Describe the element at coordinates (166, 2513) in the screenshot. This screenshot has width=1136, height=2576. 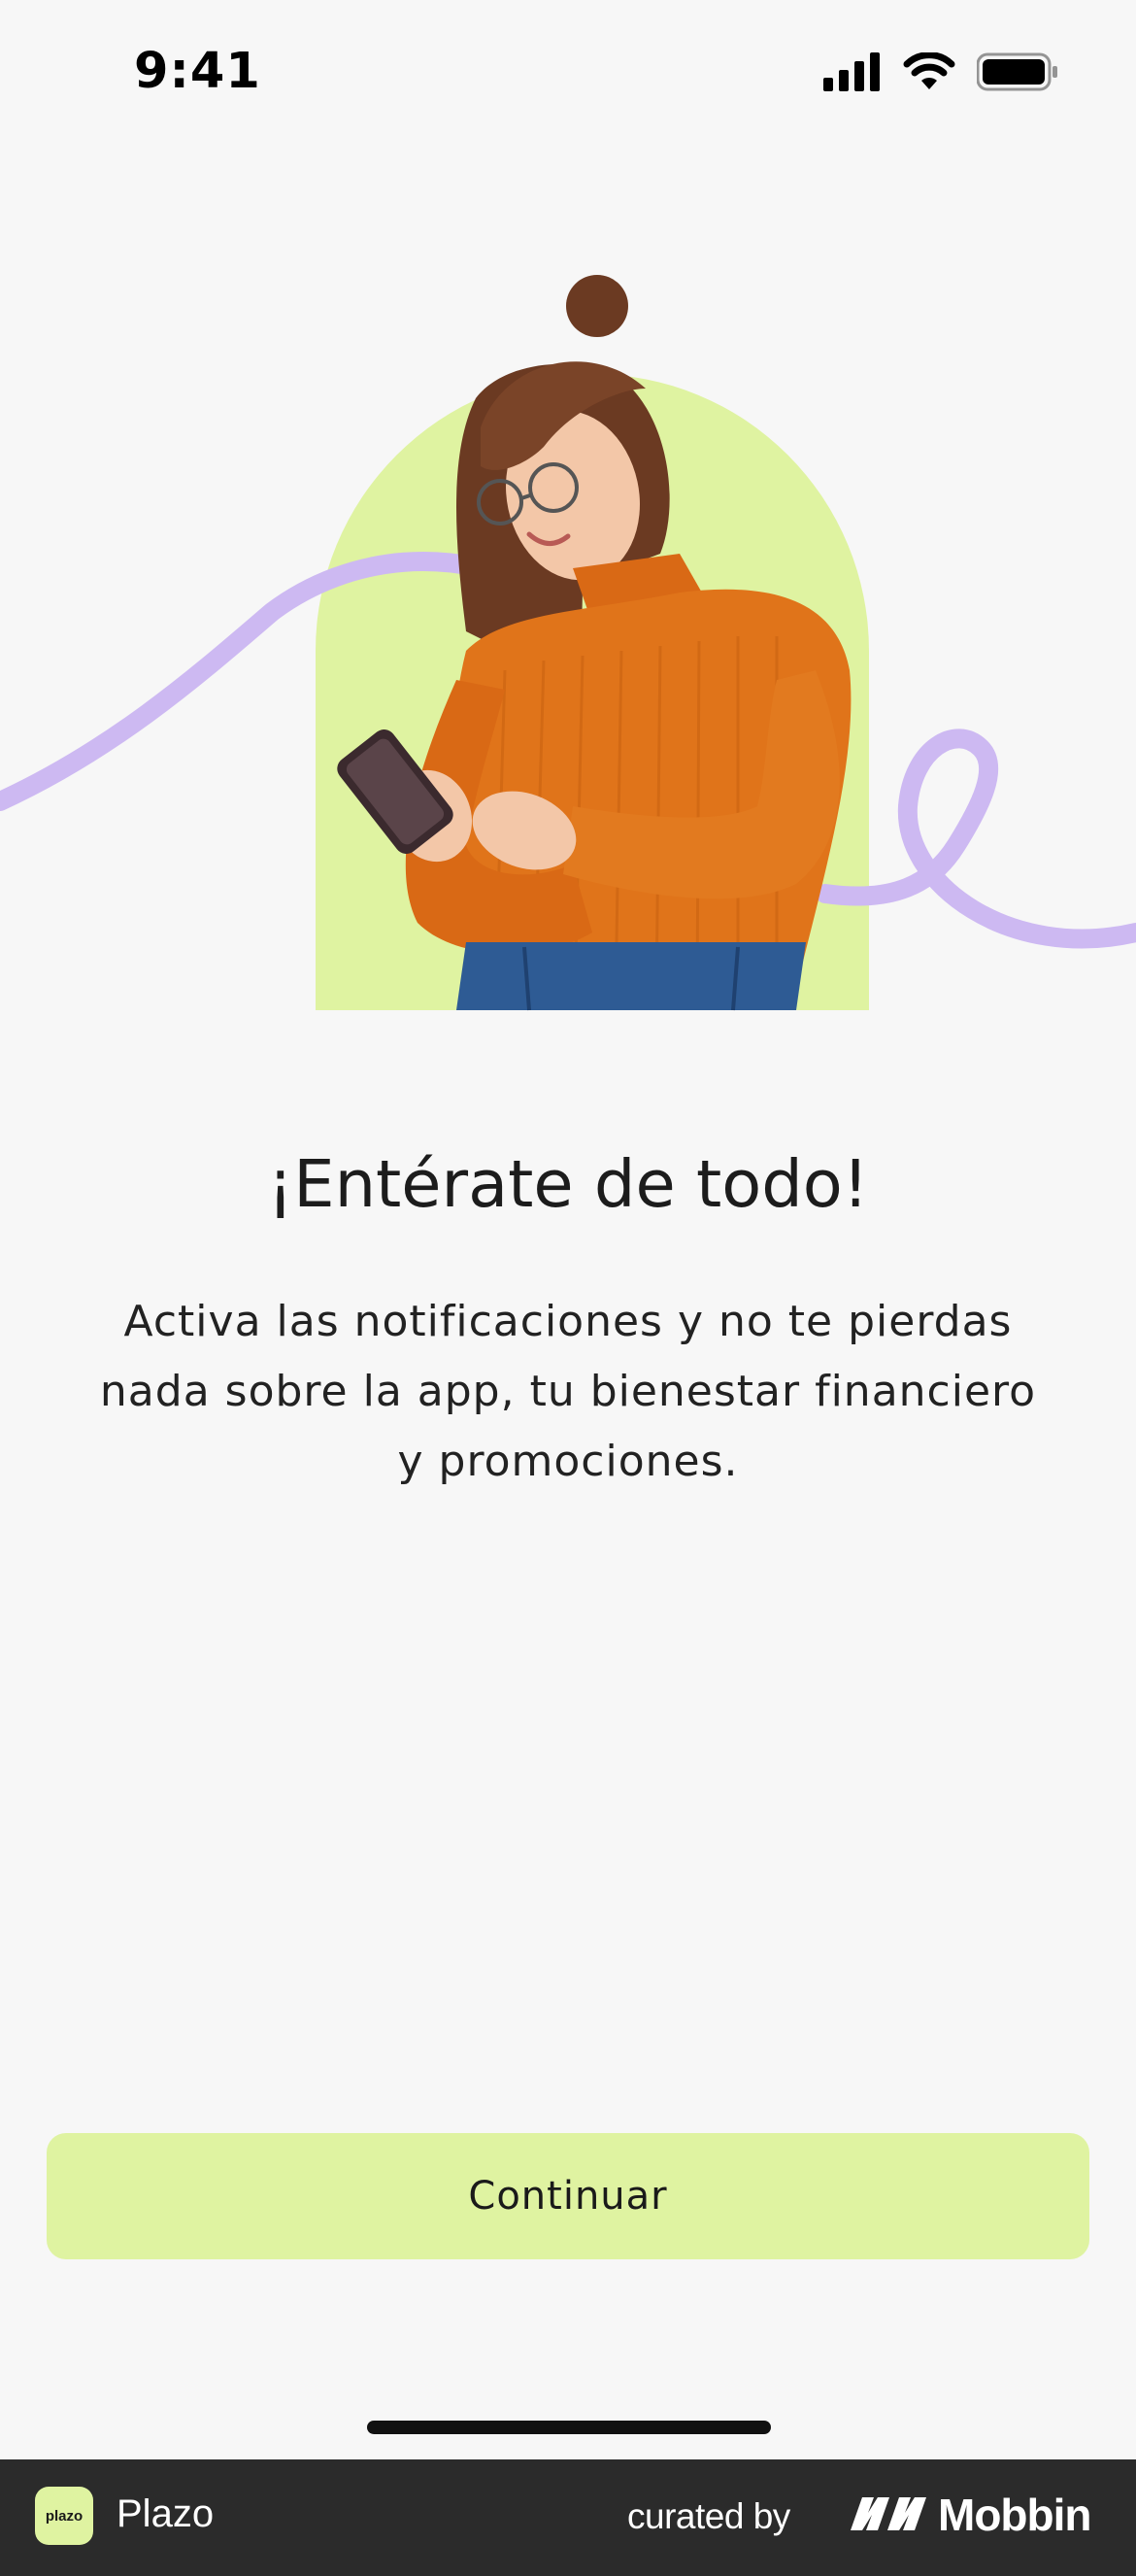
I see `app-name: Plazo` at that location.